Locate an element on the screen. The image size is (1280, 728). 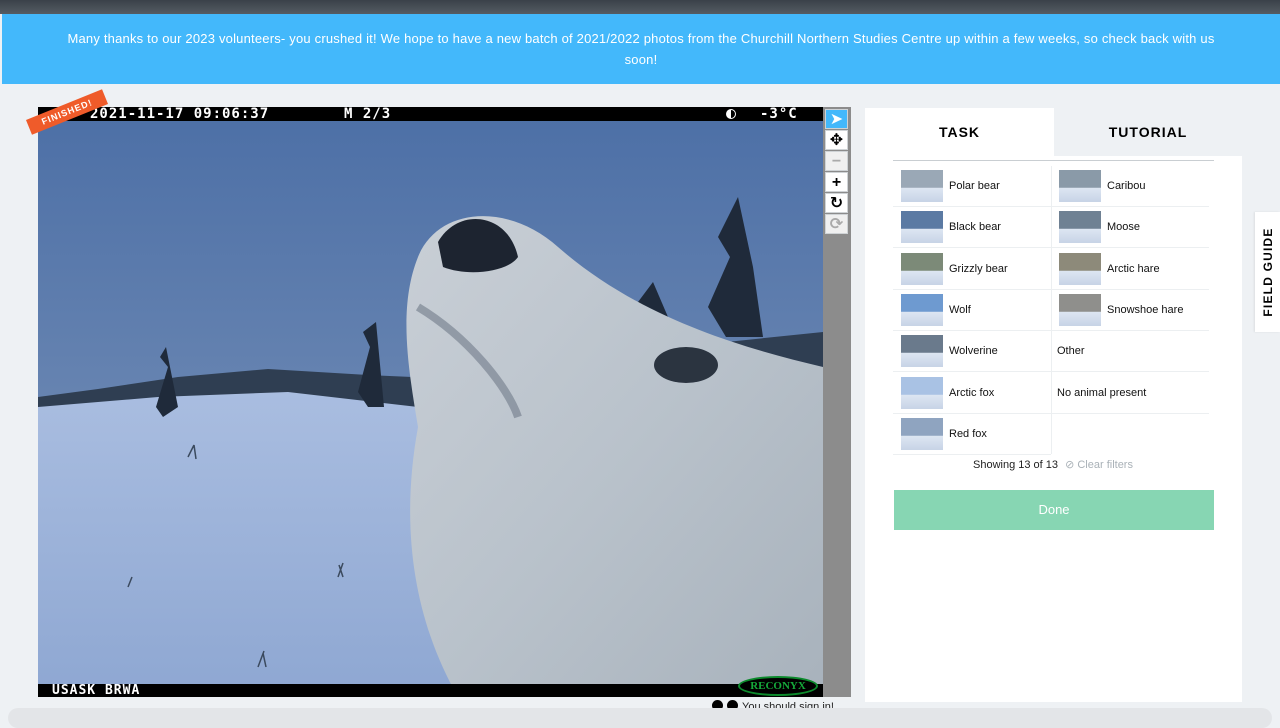
rotate-icon: ↻ is located at coordinates (836, 203).